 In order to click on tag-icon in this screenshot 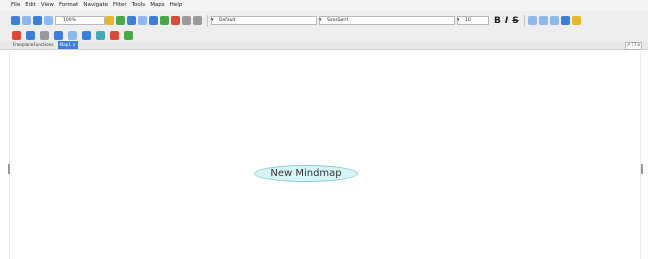, I will do `click(128, 35)`.